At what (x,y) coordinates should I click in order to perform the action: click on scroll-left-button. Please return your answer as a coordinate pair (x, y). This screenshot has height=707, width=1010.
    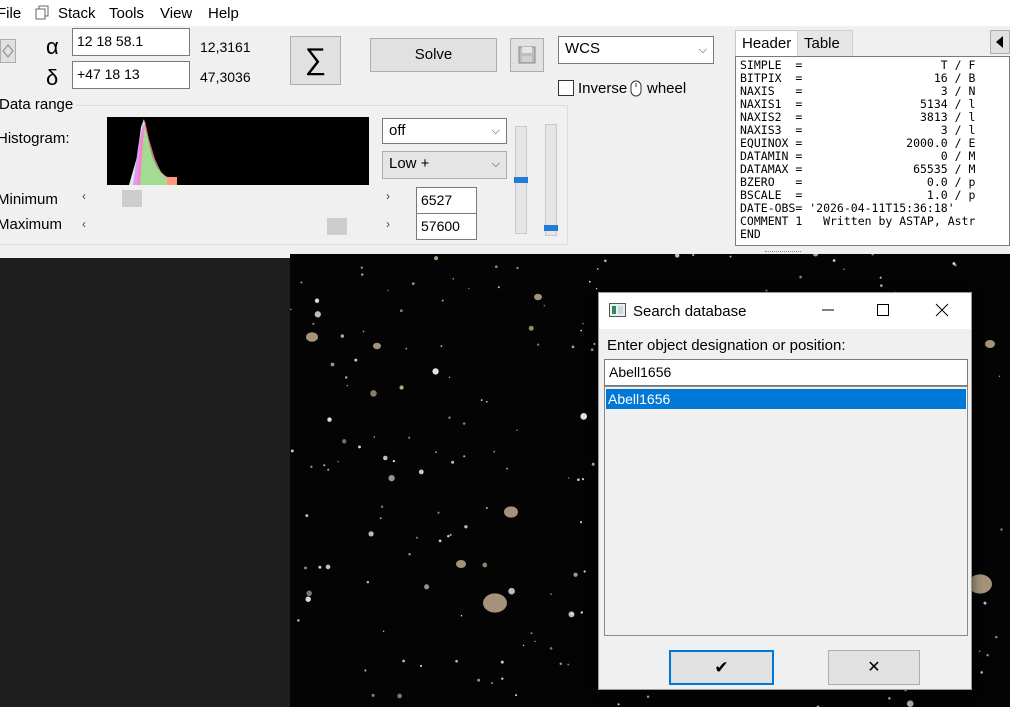
    Looking at the image, I should click on (1000, 42).